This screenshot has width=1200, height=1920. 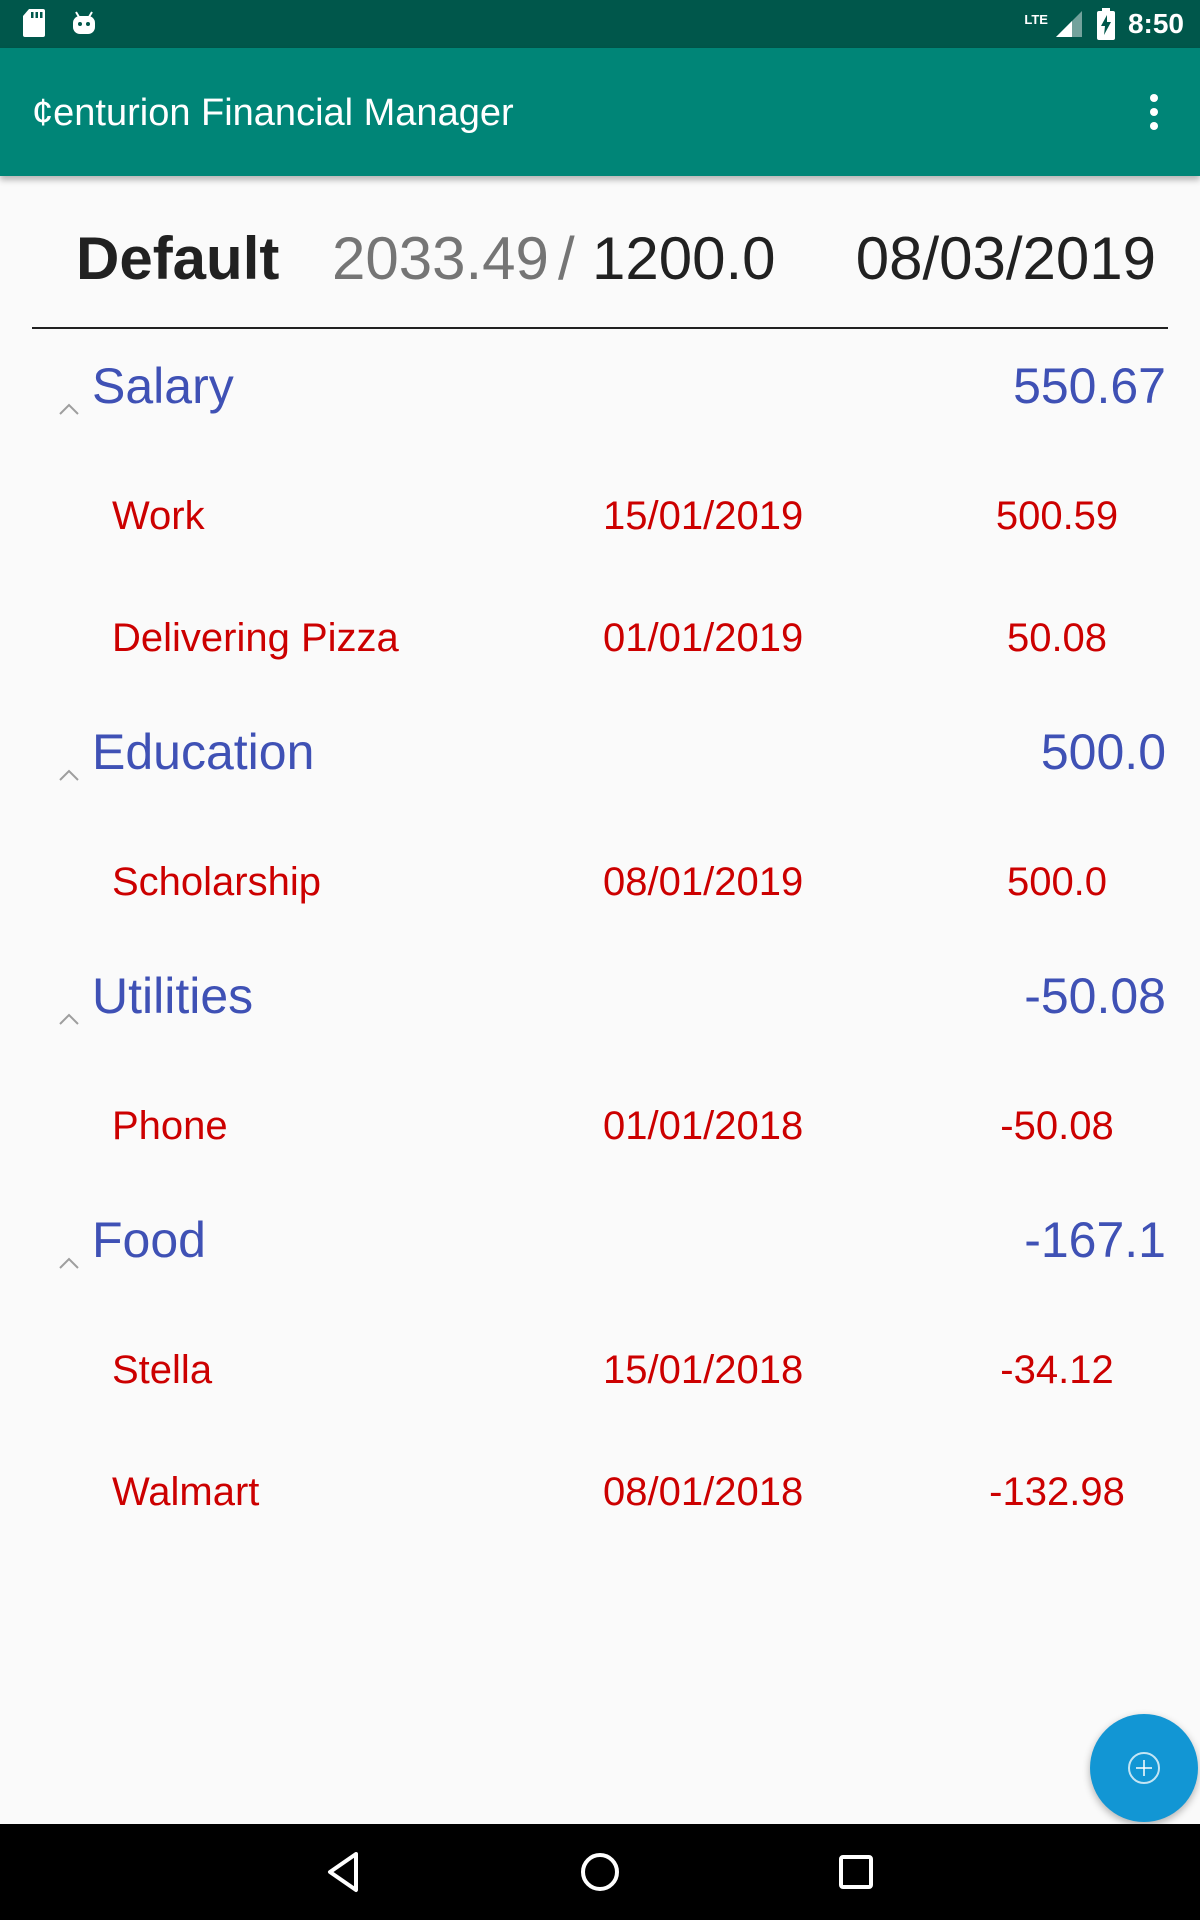 I want to click on category-name: Education, so click(x=203, y=752).